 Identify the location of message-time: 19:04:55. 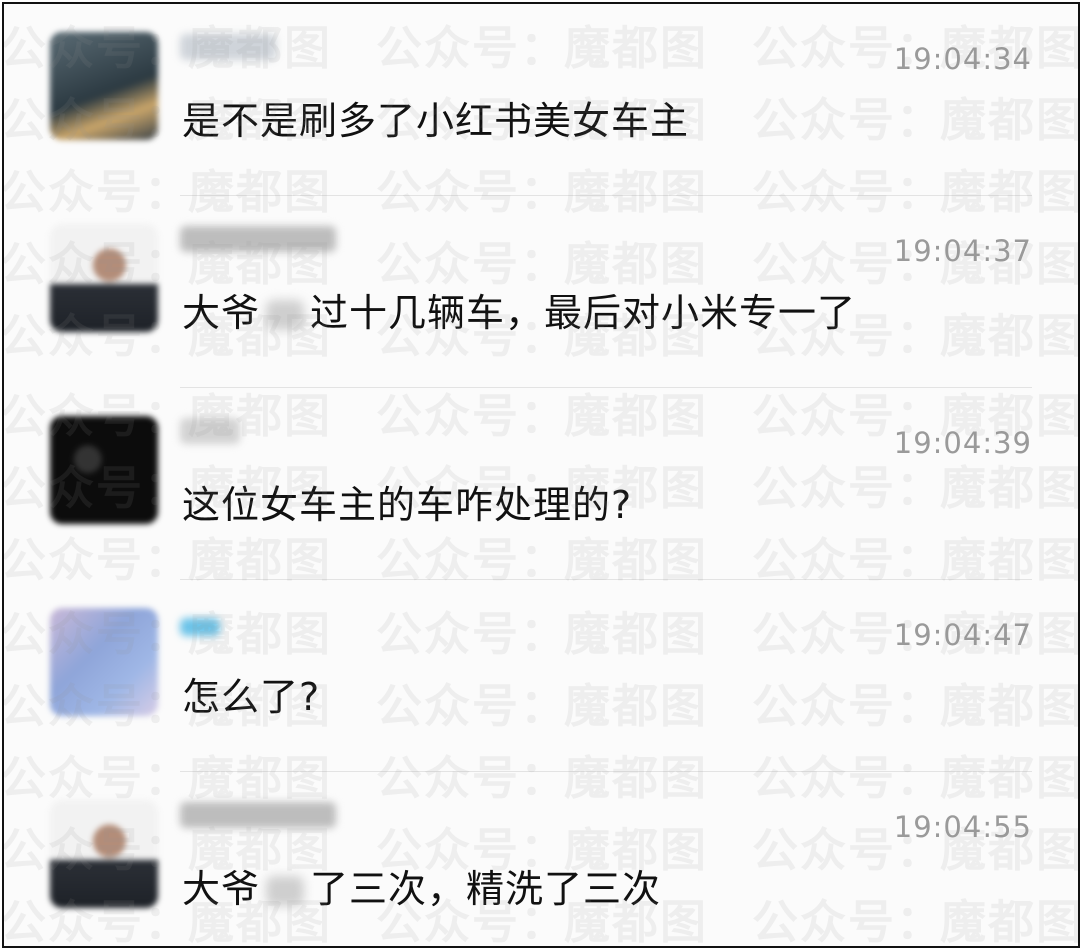
(962, 827).